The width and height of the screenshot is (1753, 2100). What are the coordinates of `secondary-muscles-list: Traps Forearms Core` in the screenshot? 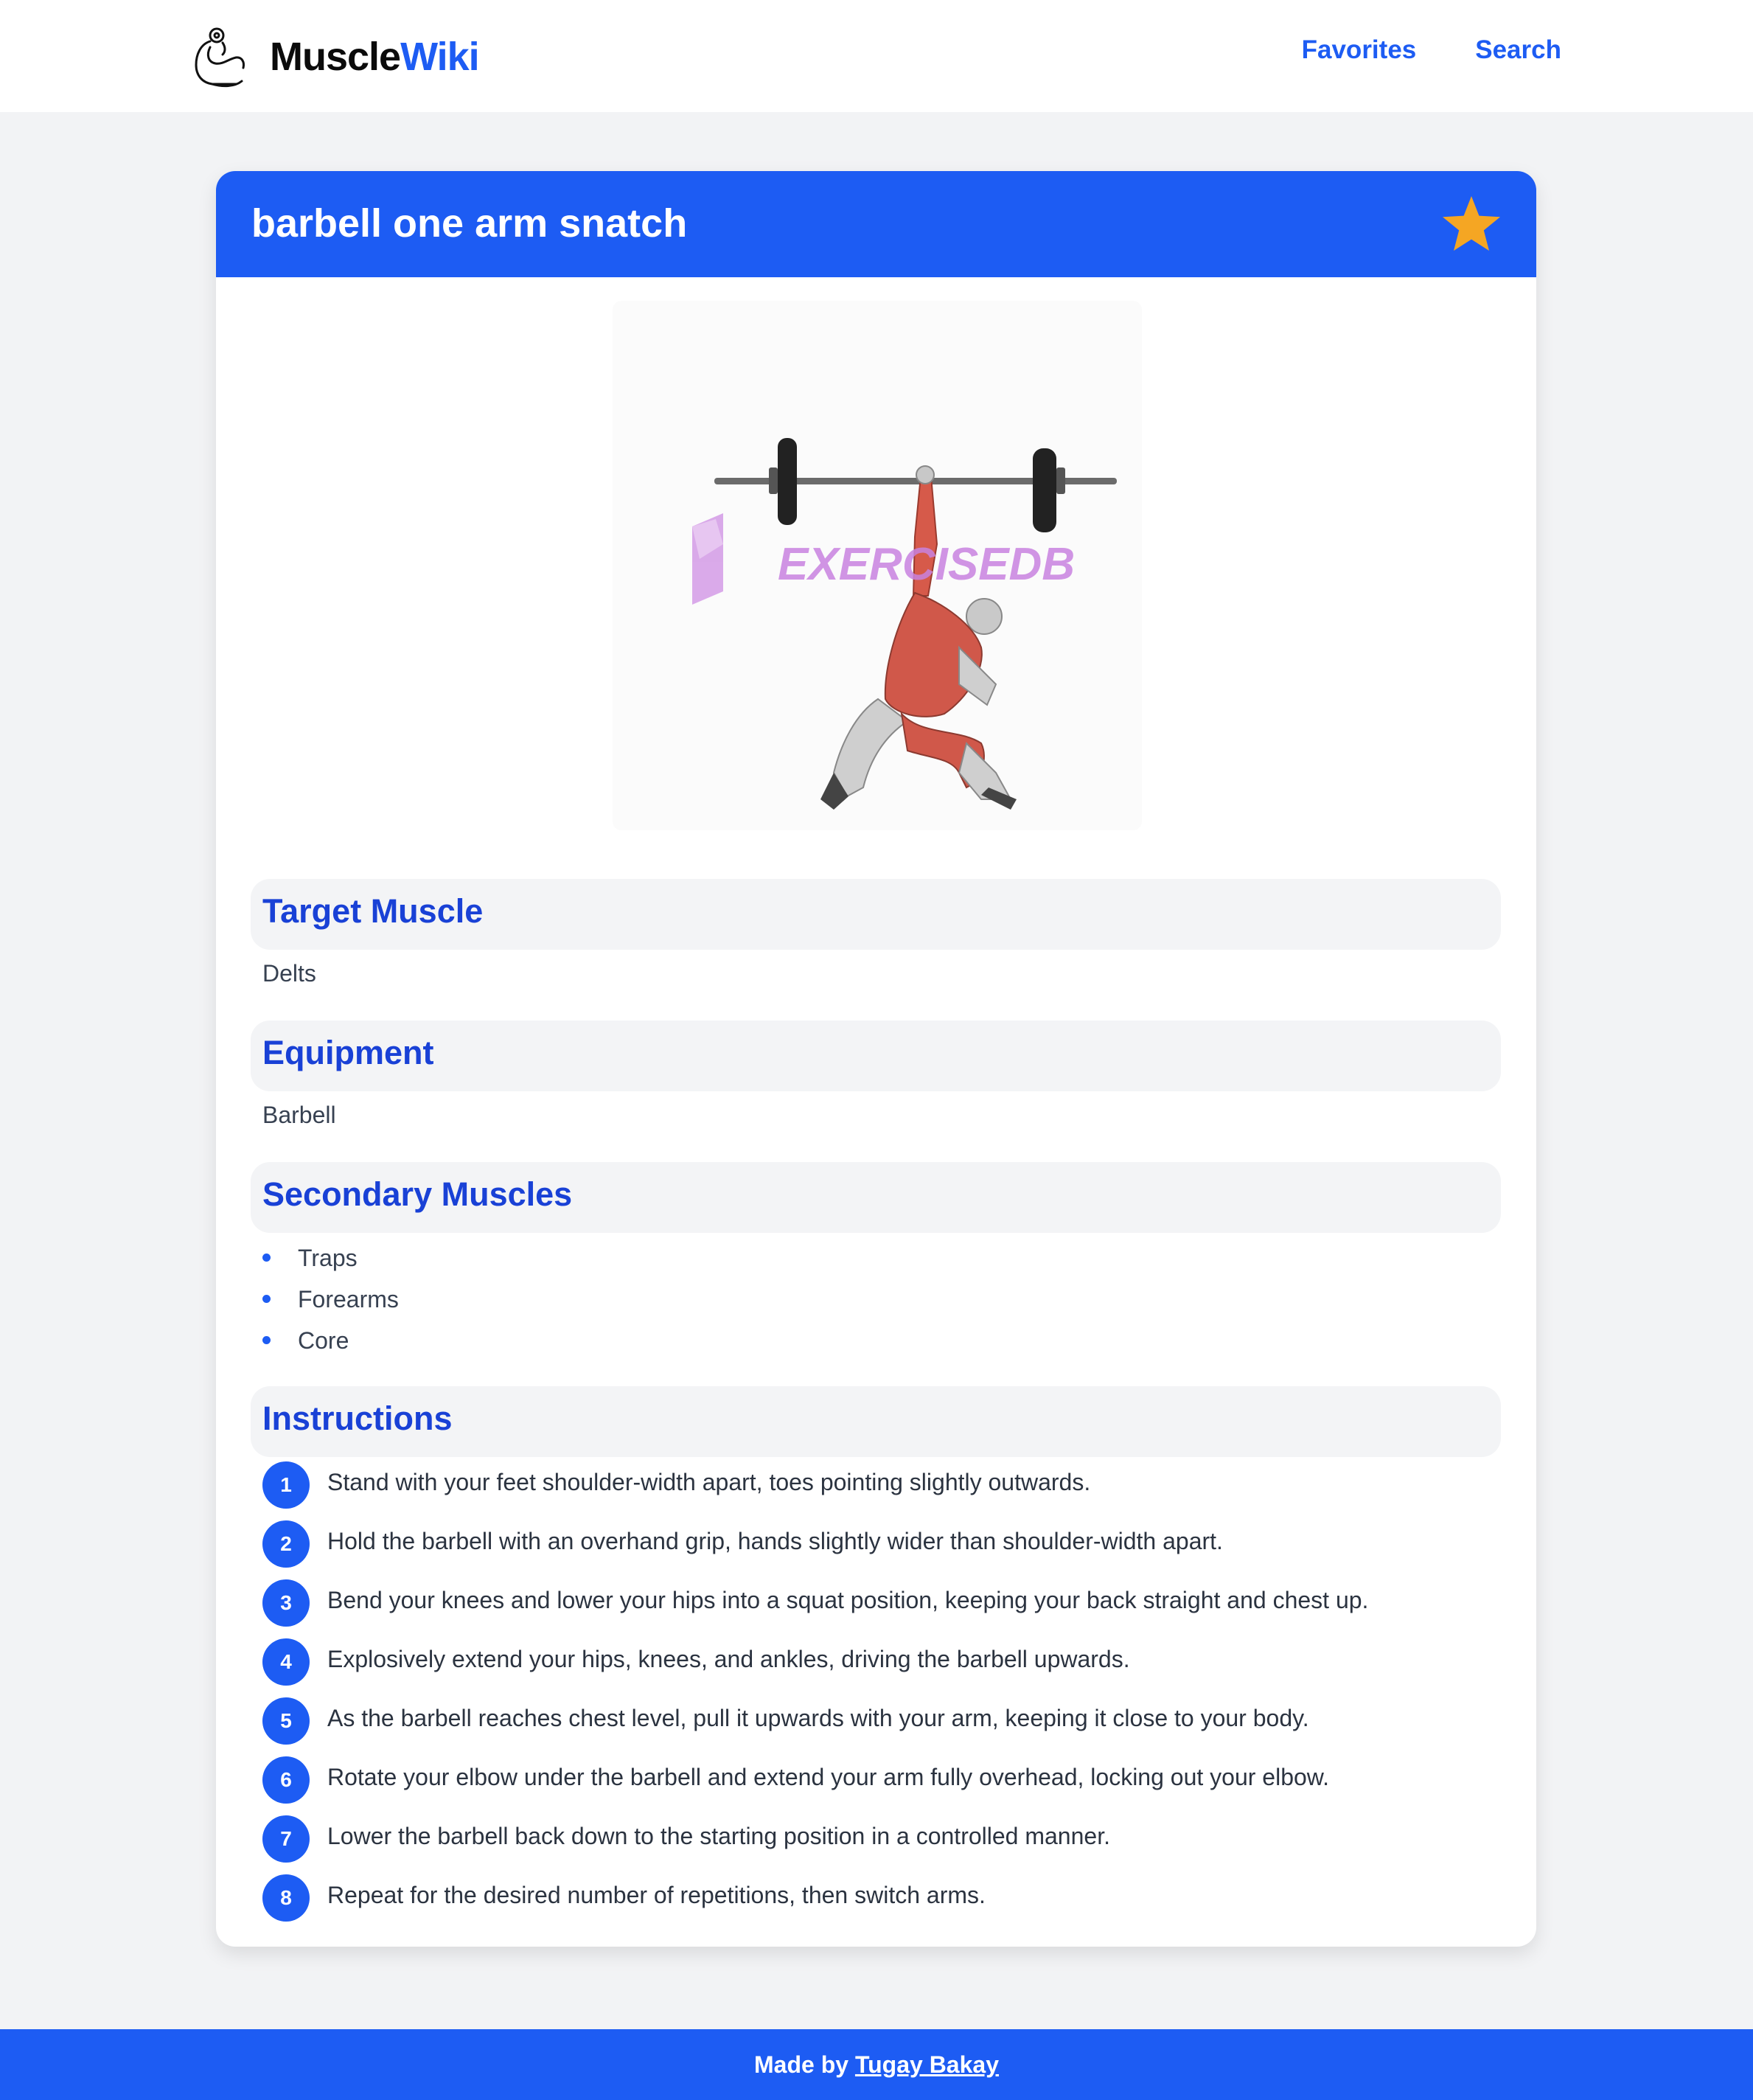 It's located at (330, 1305).